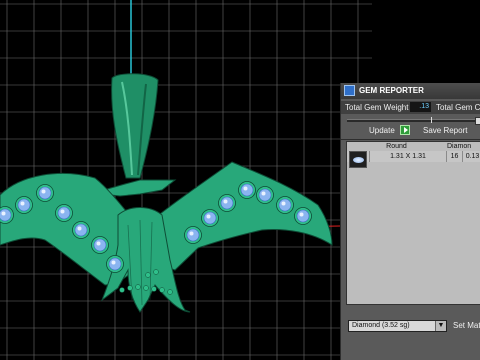  Describe the element at coordinates (413, 223) in the screenshot. I see `gem-table: Round Diamon 1.31 X 1.31 16 0.13` at that location.